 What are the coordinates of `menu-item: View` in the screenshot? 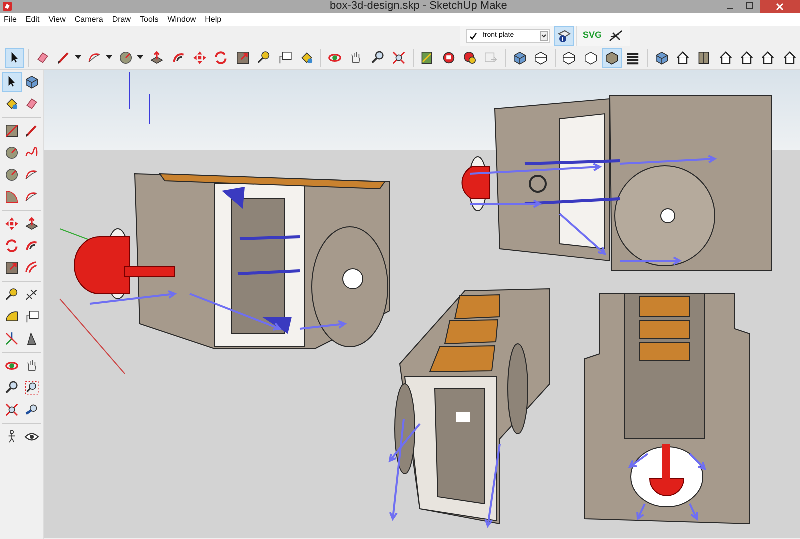 It's located at (57, 20).